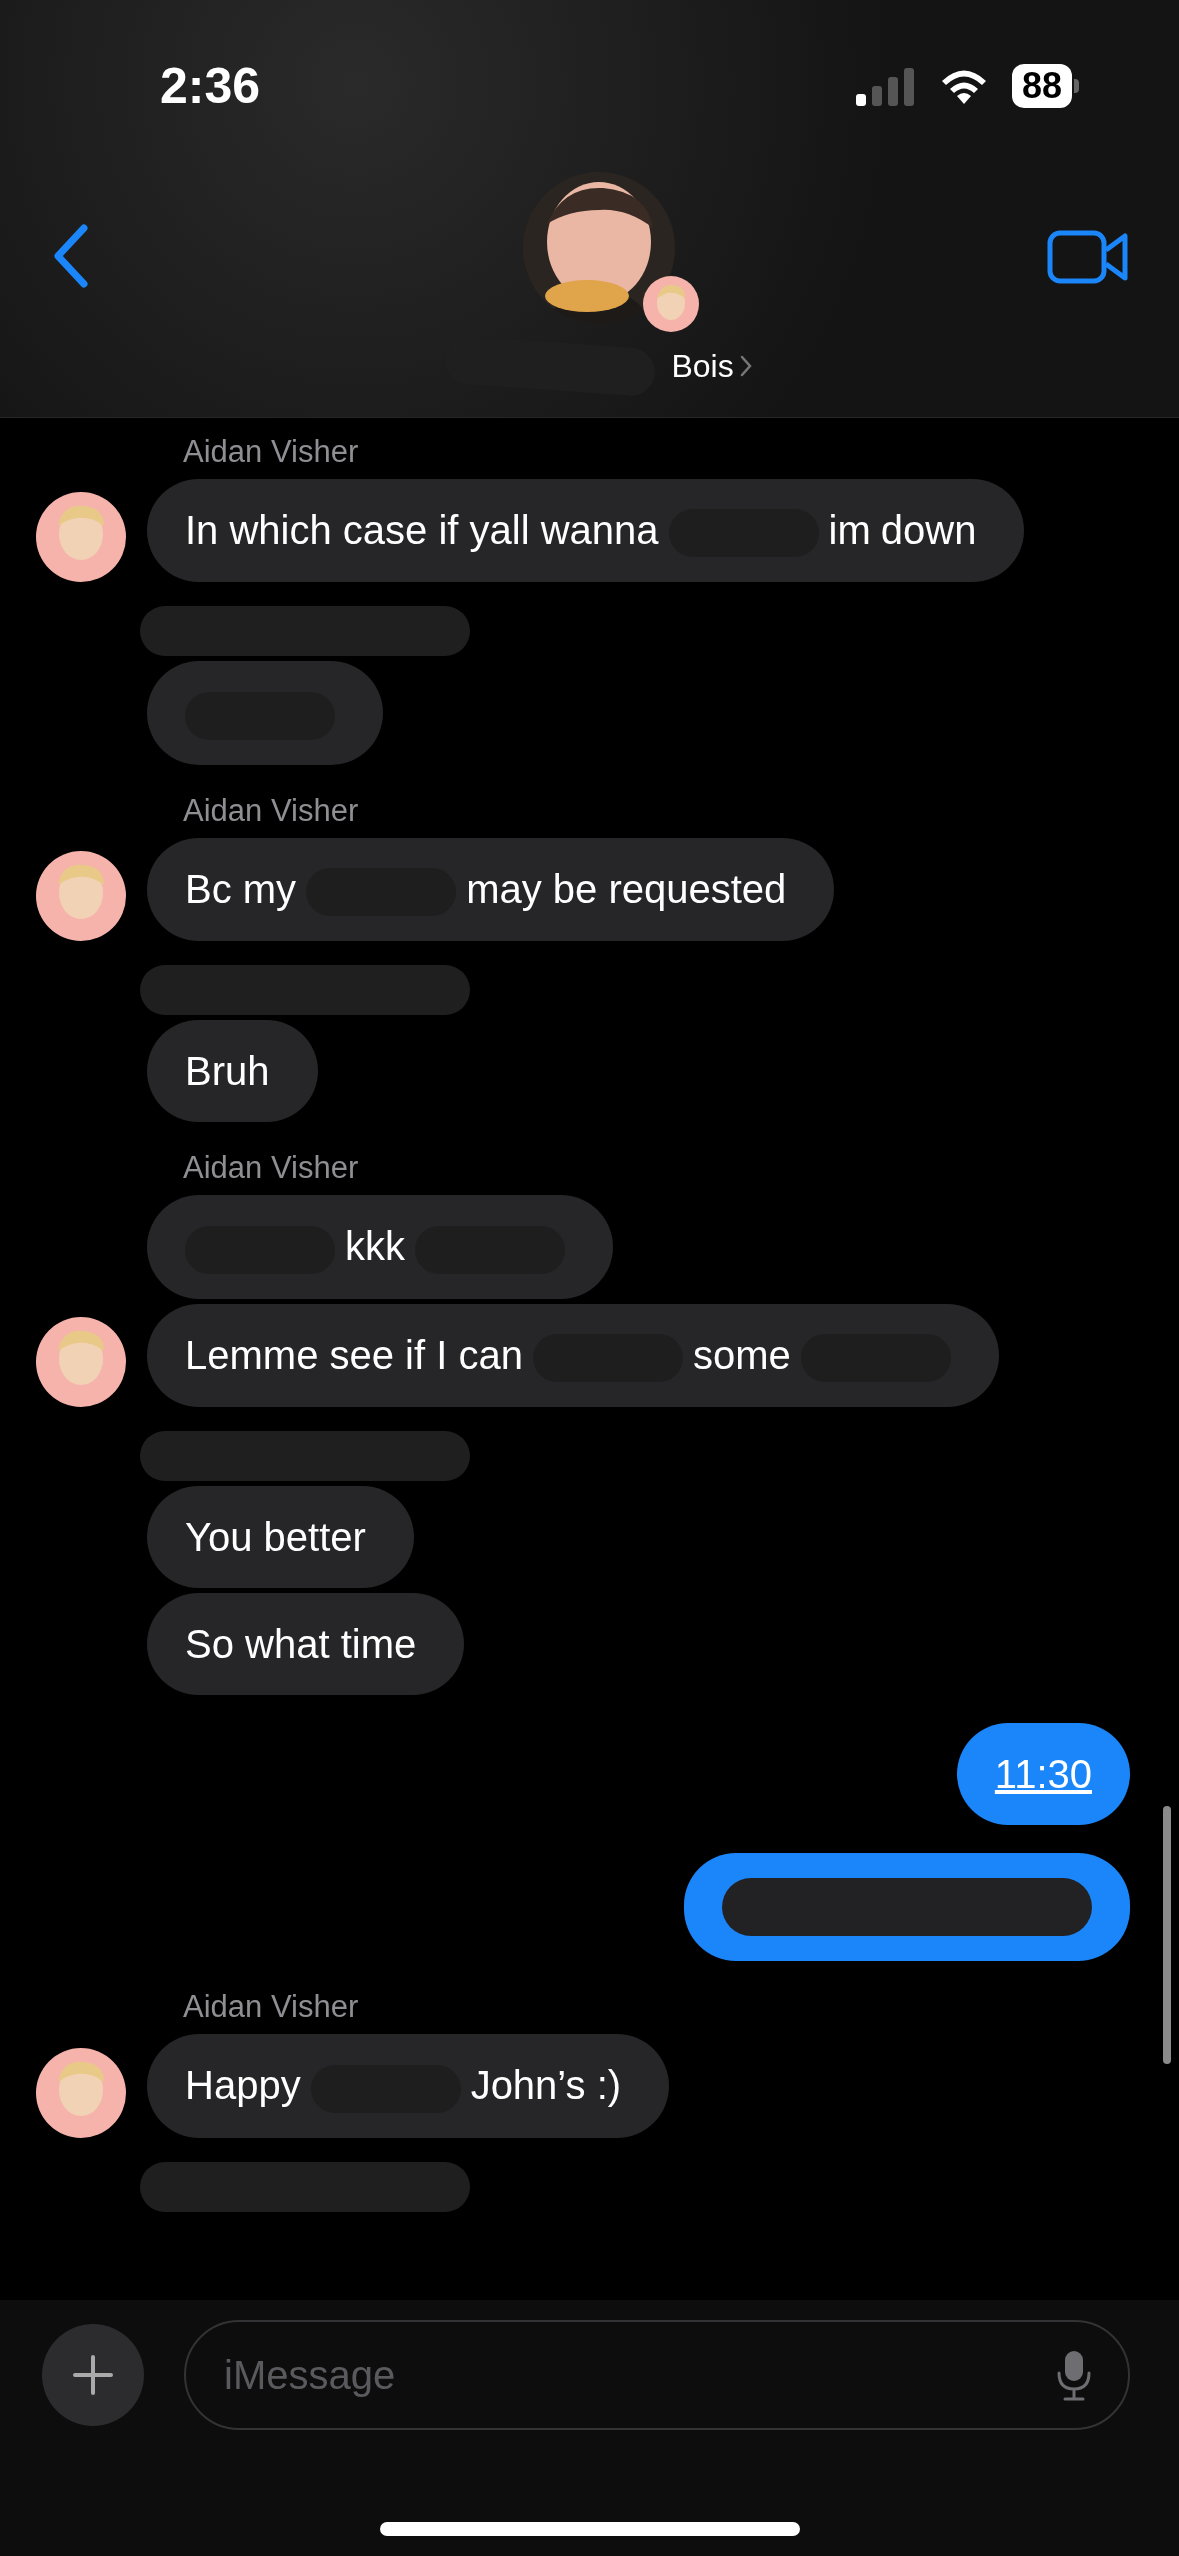 The image size is (1179, 2556). I want to click on message-field: iMessage, so click(657, 2375).